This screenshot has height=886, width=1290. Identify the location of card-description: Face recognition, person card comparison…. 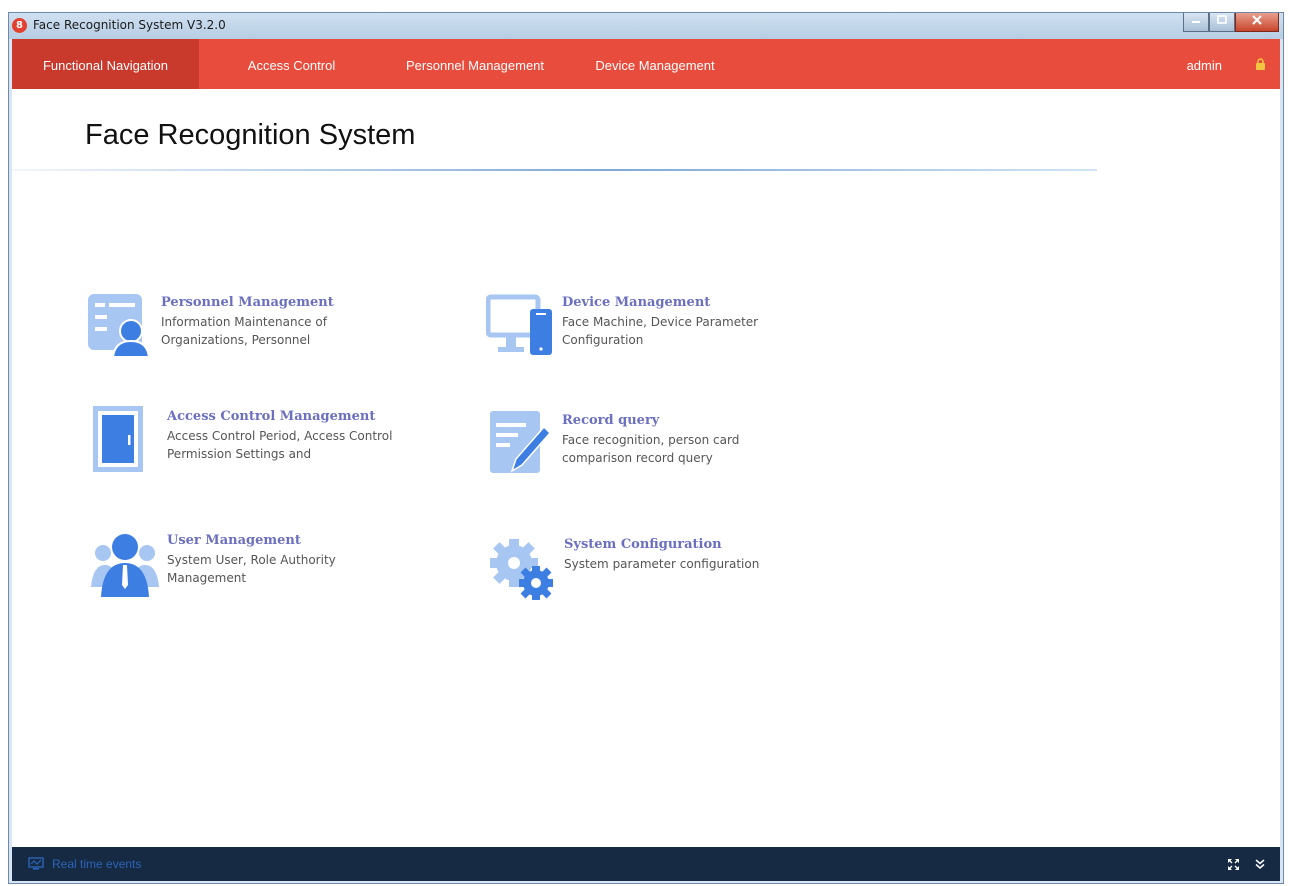
(651, 449).